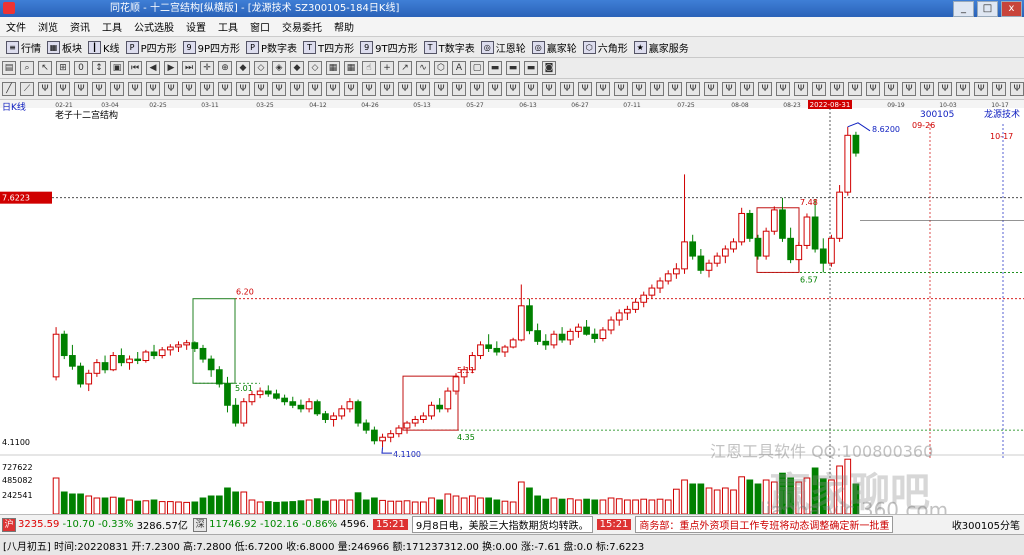  I want to click on save2-icon: ▬, so click(513, 68).